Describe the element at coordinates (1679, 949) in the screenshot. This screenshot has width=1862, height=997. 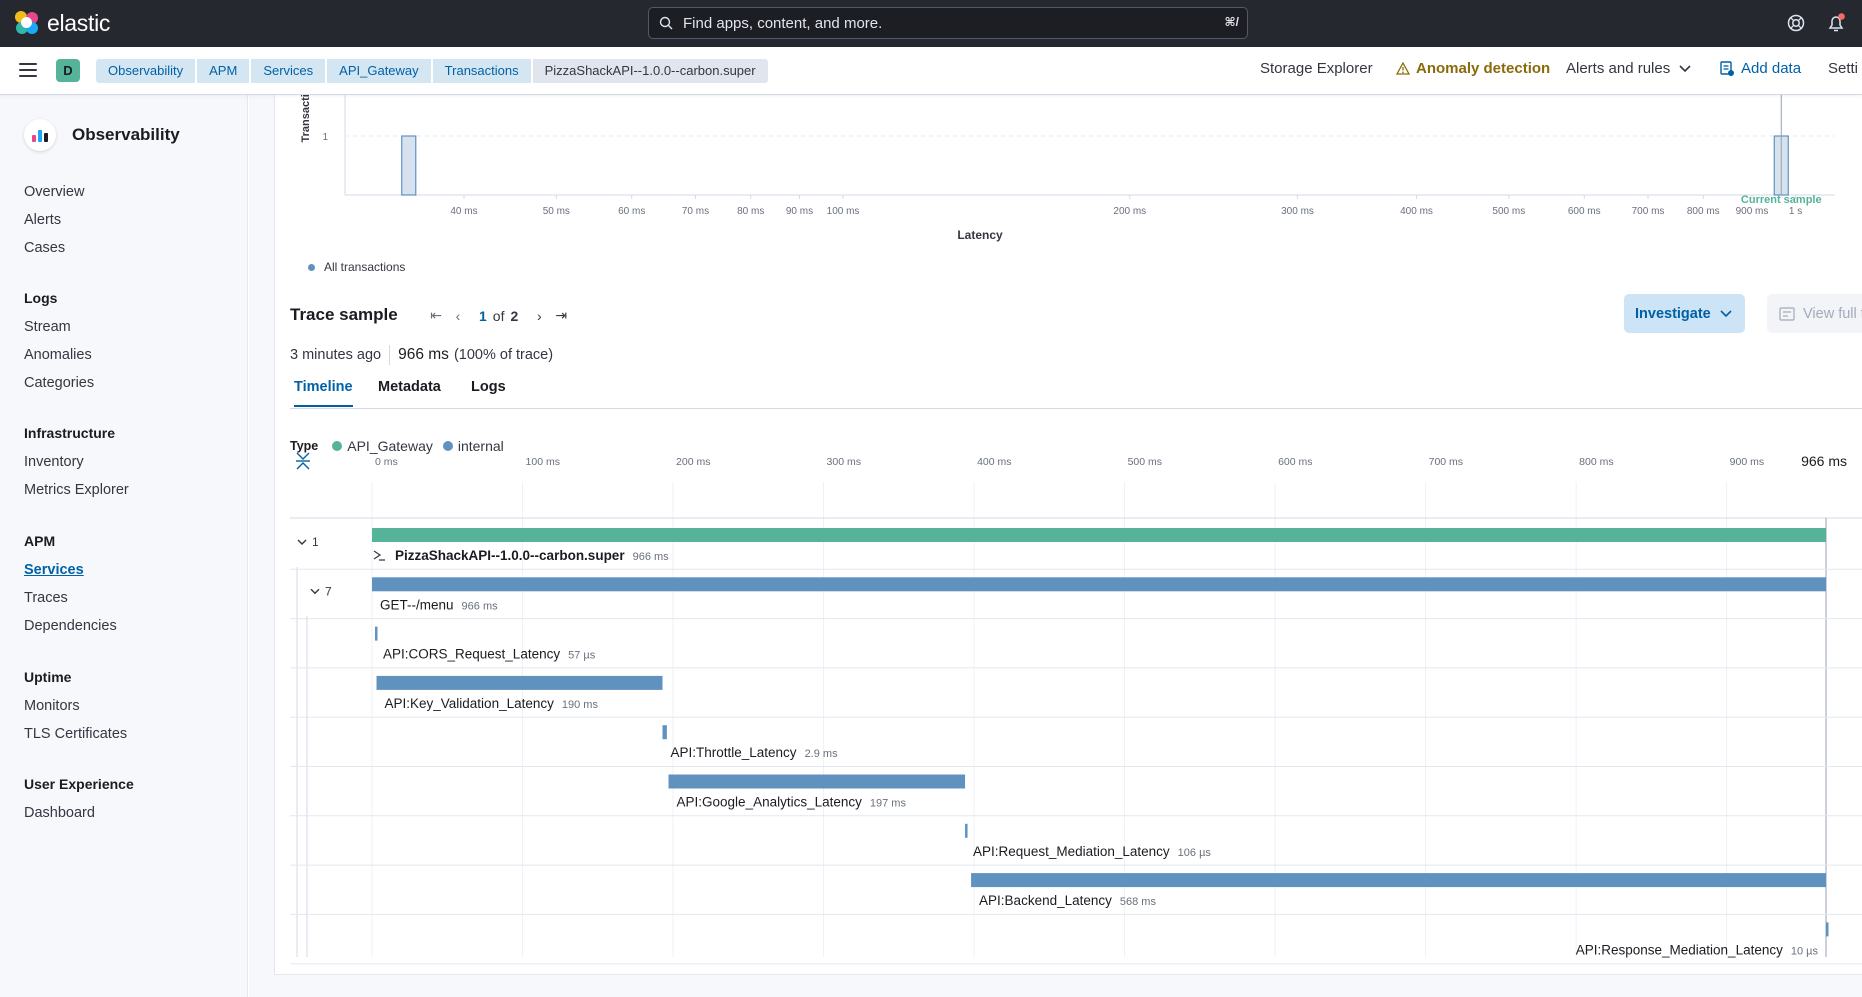
I see `span-name: API:Response_Mediation_Latency` at that location.